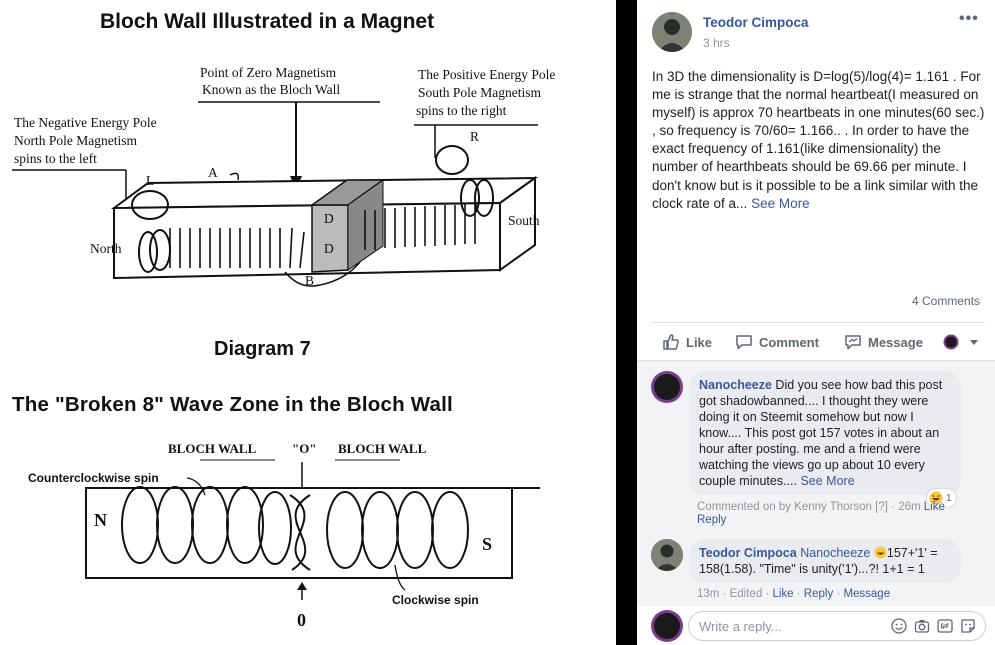 The height and width of the screenshot is (645, 995). I want to click on label-bloch-wall-left: BLOCH WALL, so click(212, 448).